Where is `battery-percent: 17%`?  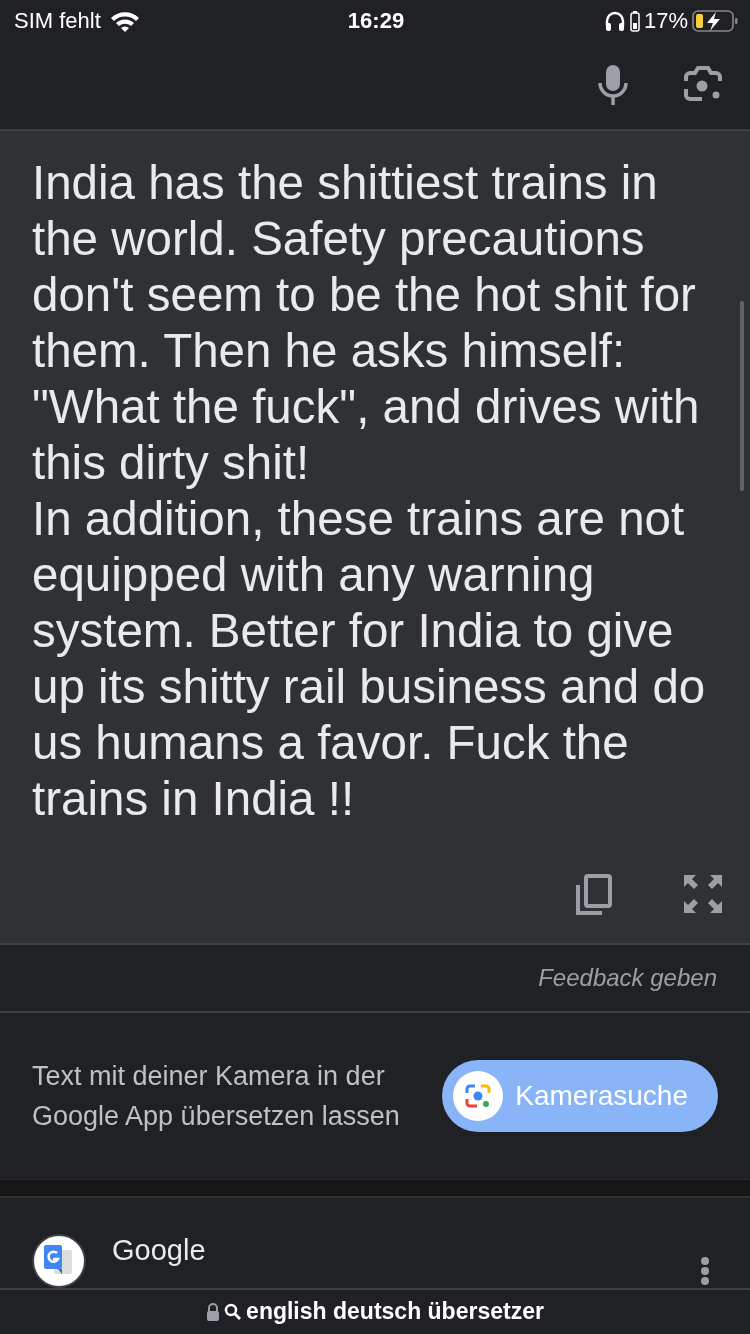
battery-percent: 17% is located at coordinates (665, 20).